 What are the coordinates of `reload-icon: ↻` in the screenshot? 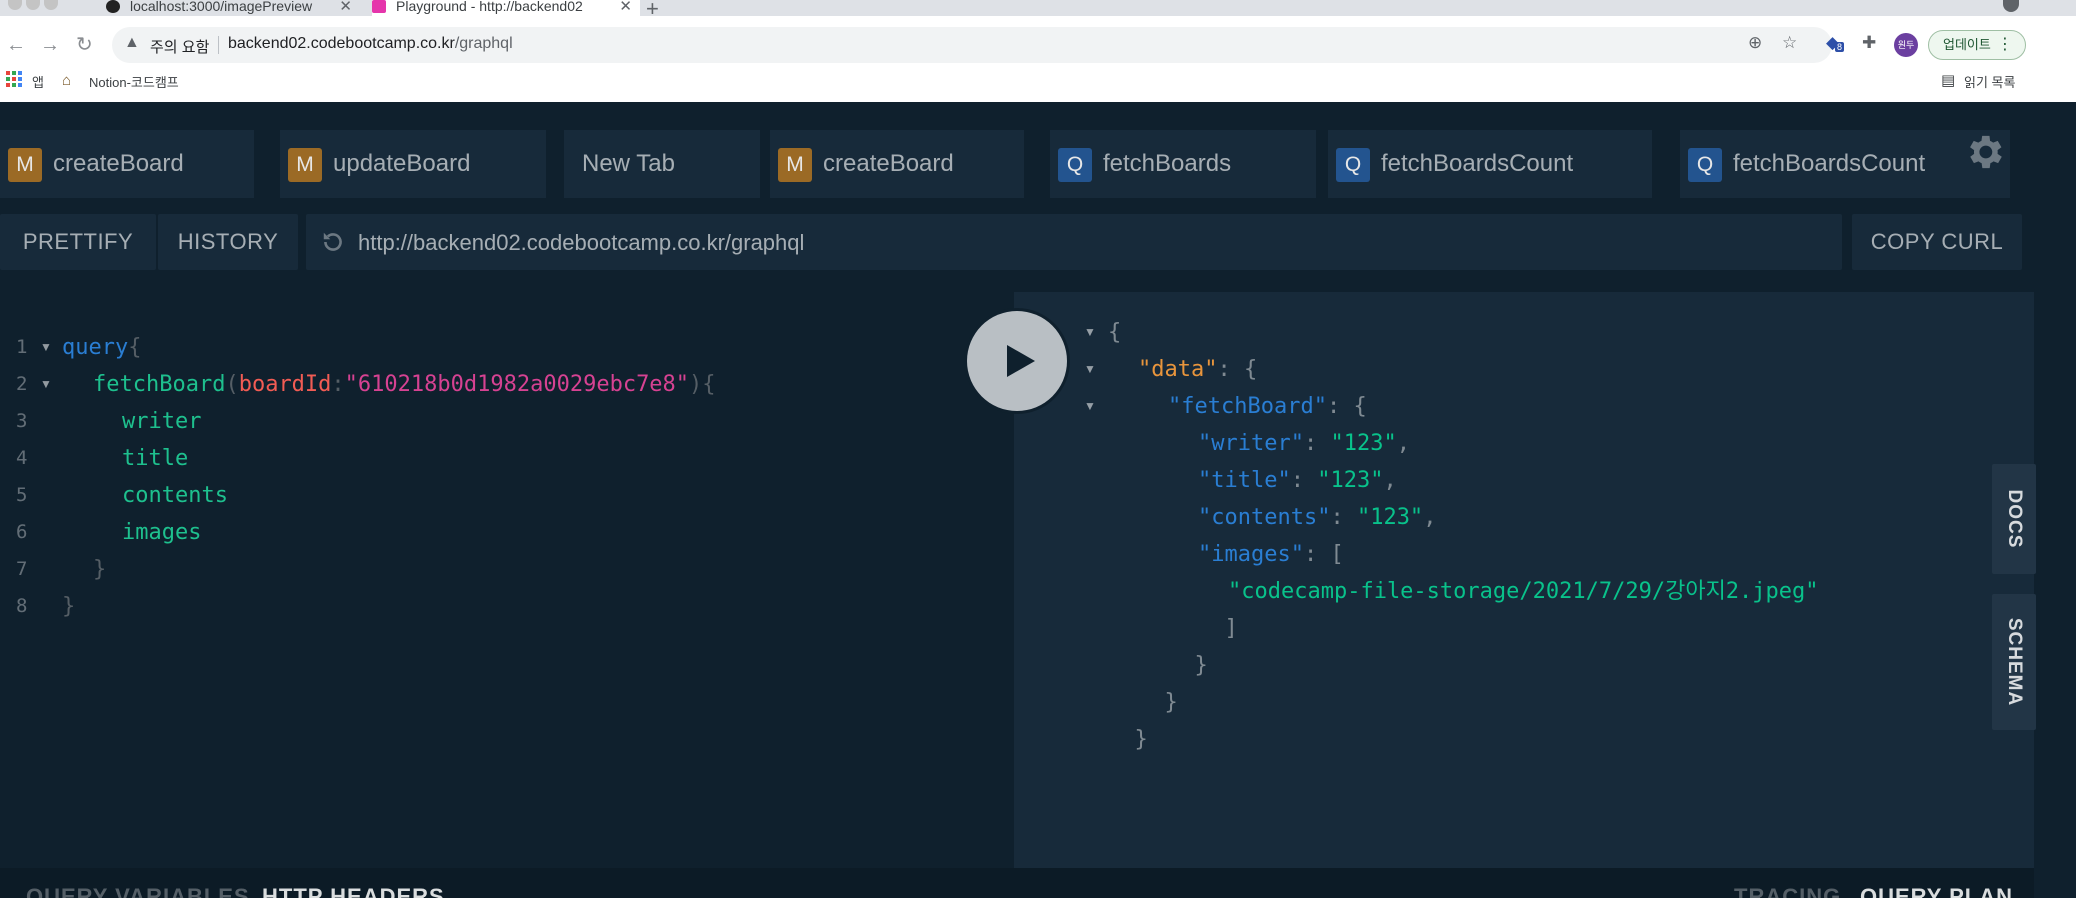 It's located at (84, 45).